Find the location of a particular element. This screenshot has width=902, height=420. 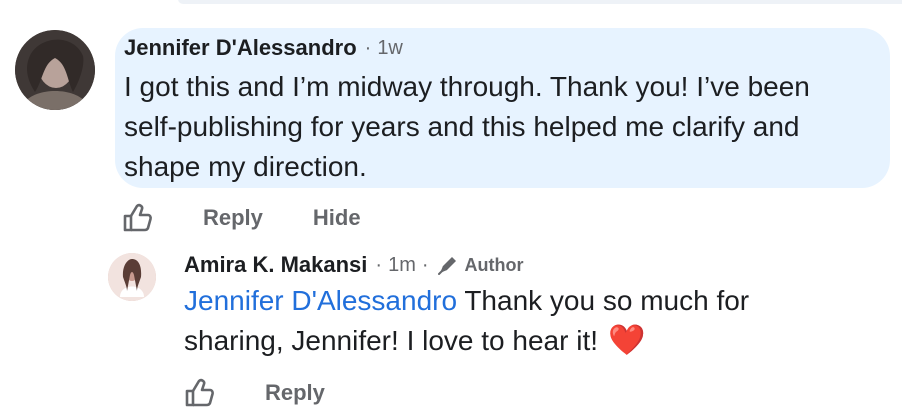

comment-timestamp: 1w is located at coordinates (390, 48).